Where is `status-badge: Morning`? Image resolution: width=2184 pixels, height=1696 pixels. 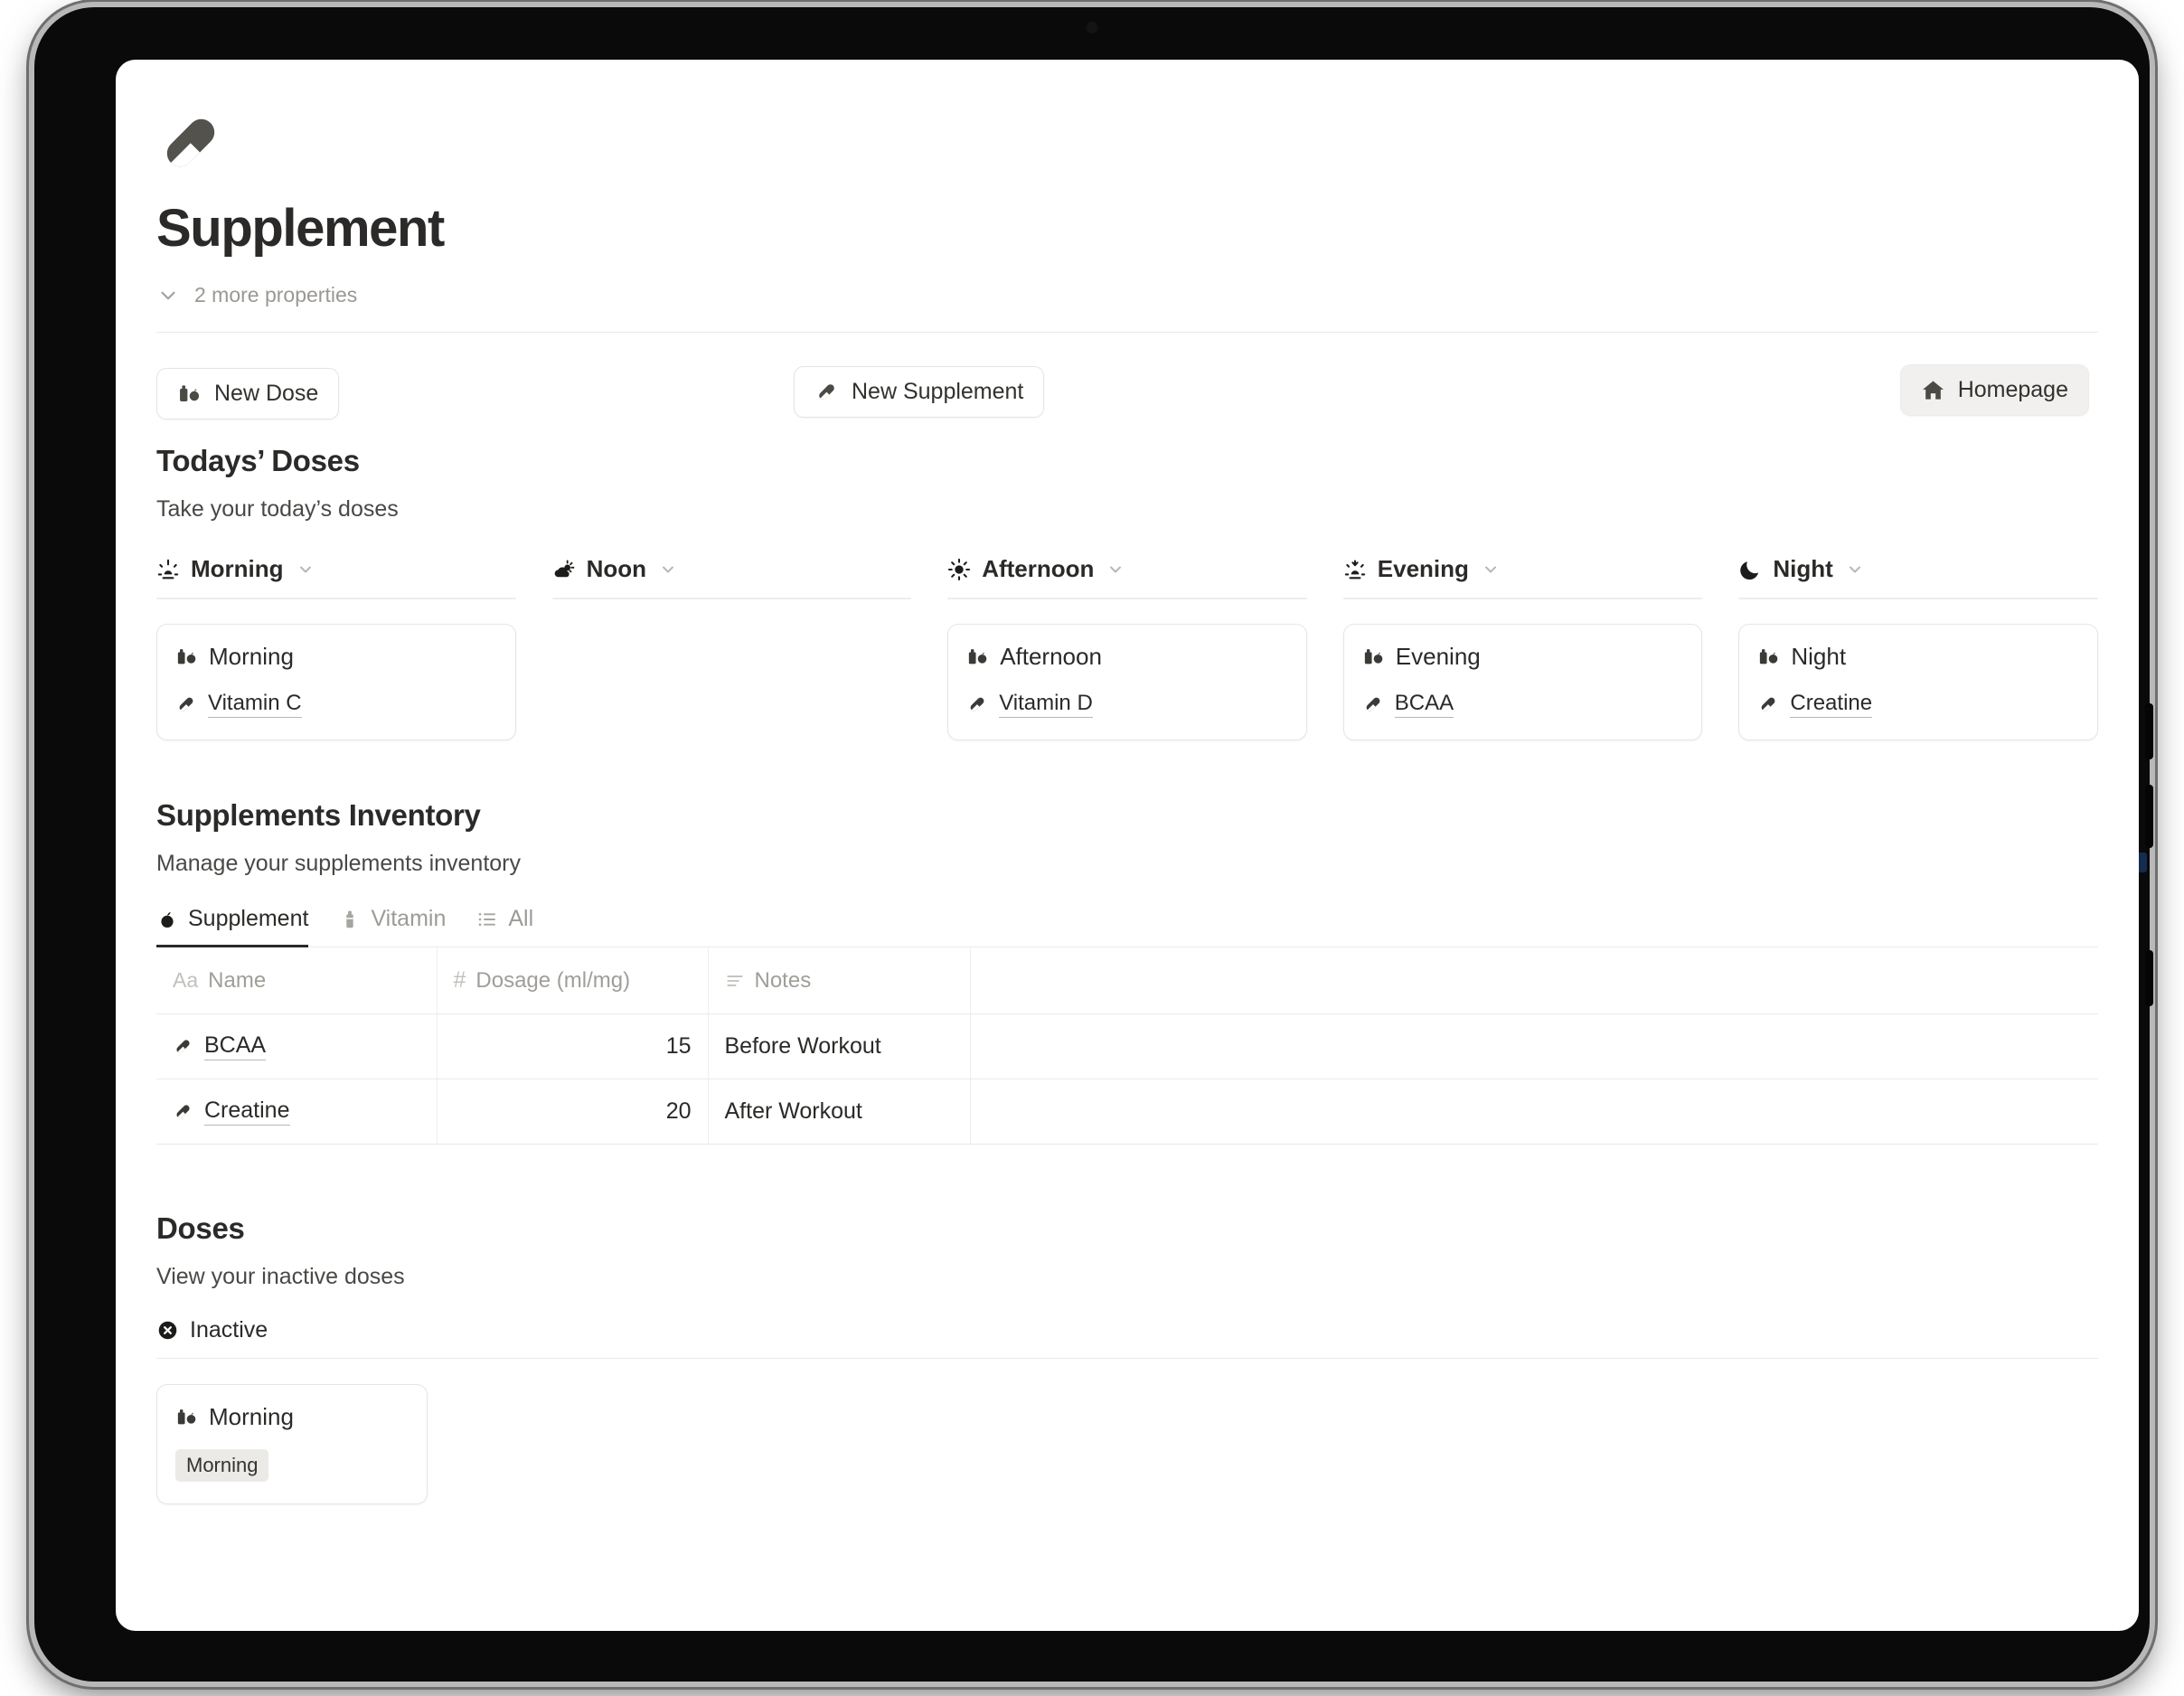 status-badge: Morning is located at coordinates (222, 1466).